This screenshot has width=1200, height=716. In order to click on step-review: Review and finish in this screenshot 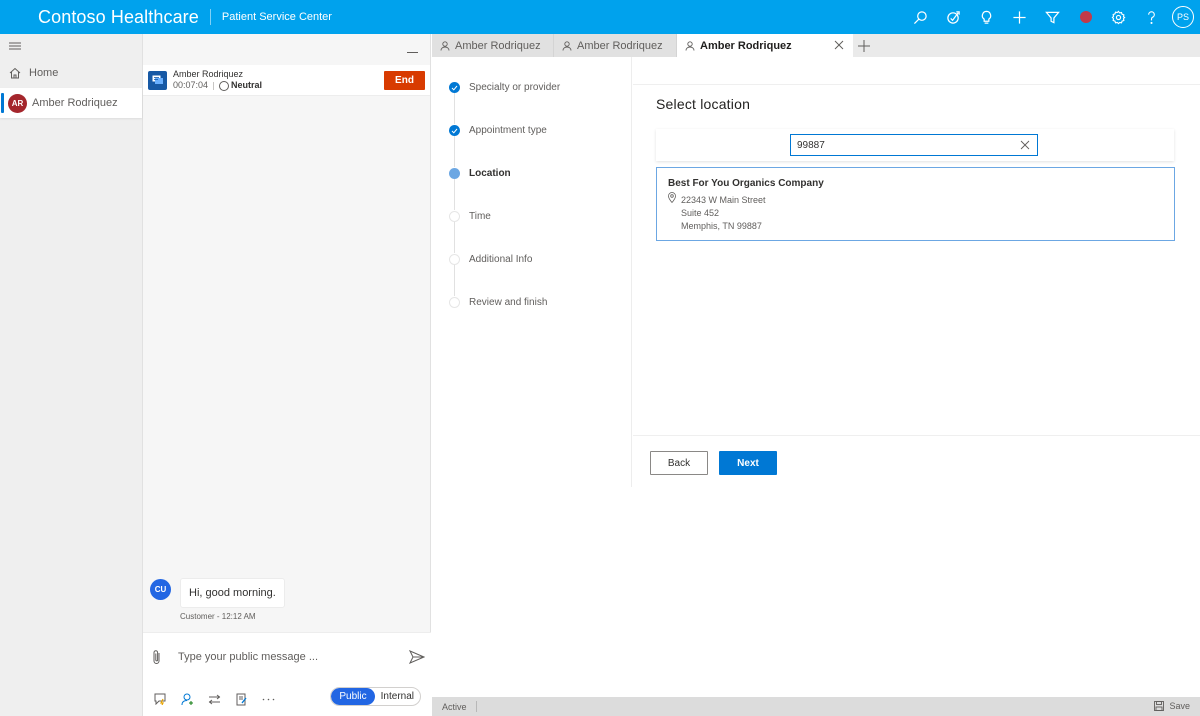, I will do `click(498, 302)`.